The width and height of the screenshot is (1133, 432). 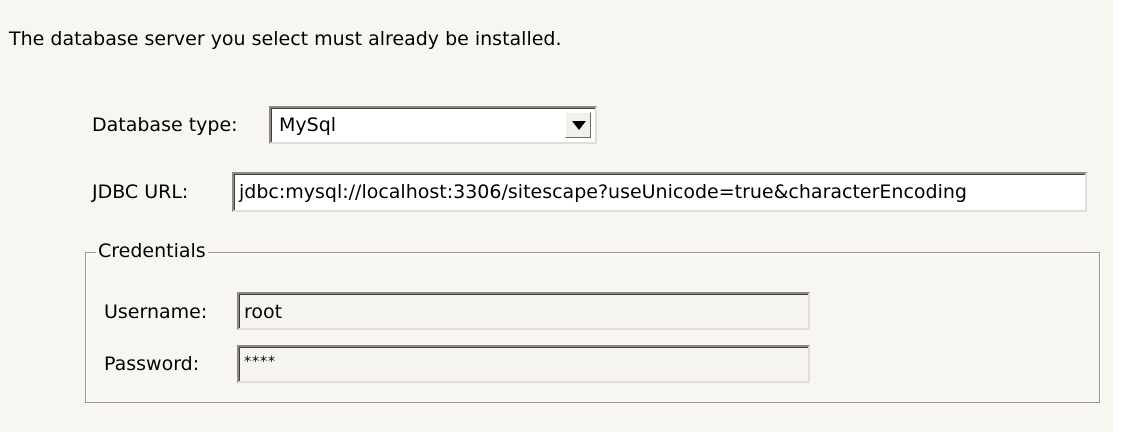 I want to click on username-label: Username:, so click(x=156, y=312).